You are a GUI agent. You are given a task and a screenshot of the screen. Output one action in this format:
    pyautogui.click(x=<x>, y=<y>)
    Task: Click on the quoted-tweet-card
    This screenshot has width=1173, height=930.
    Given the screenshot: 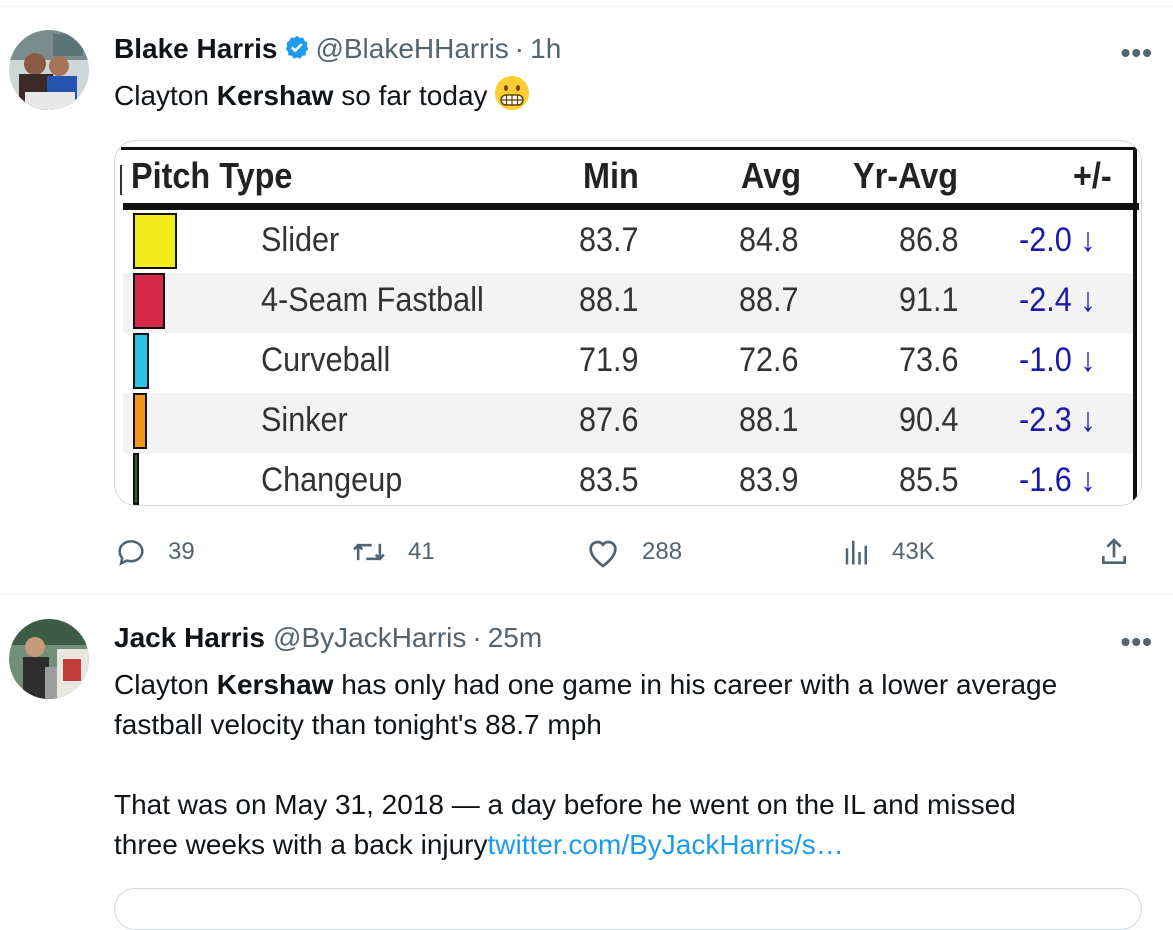 What is the action you would take?
    pyautogui.click(x=628, y=909)
    